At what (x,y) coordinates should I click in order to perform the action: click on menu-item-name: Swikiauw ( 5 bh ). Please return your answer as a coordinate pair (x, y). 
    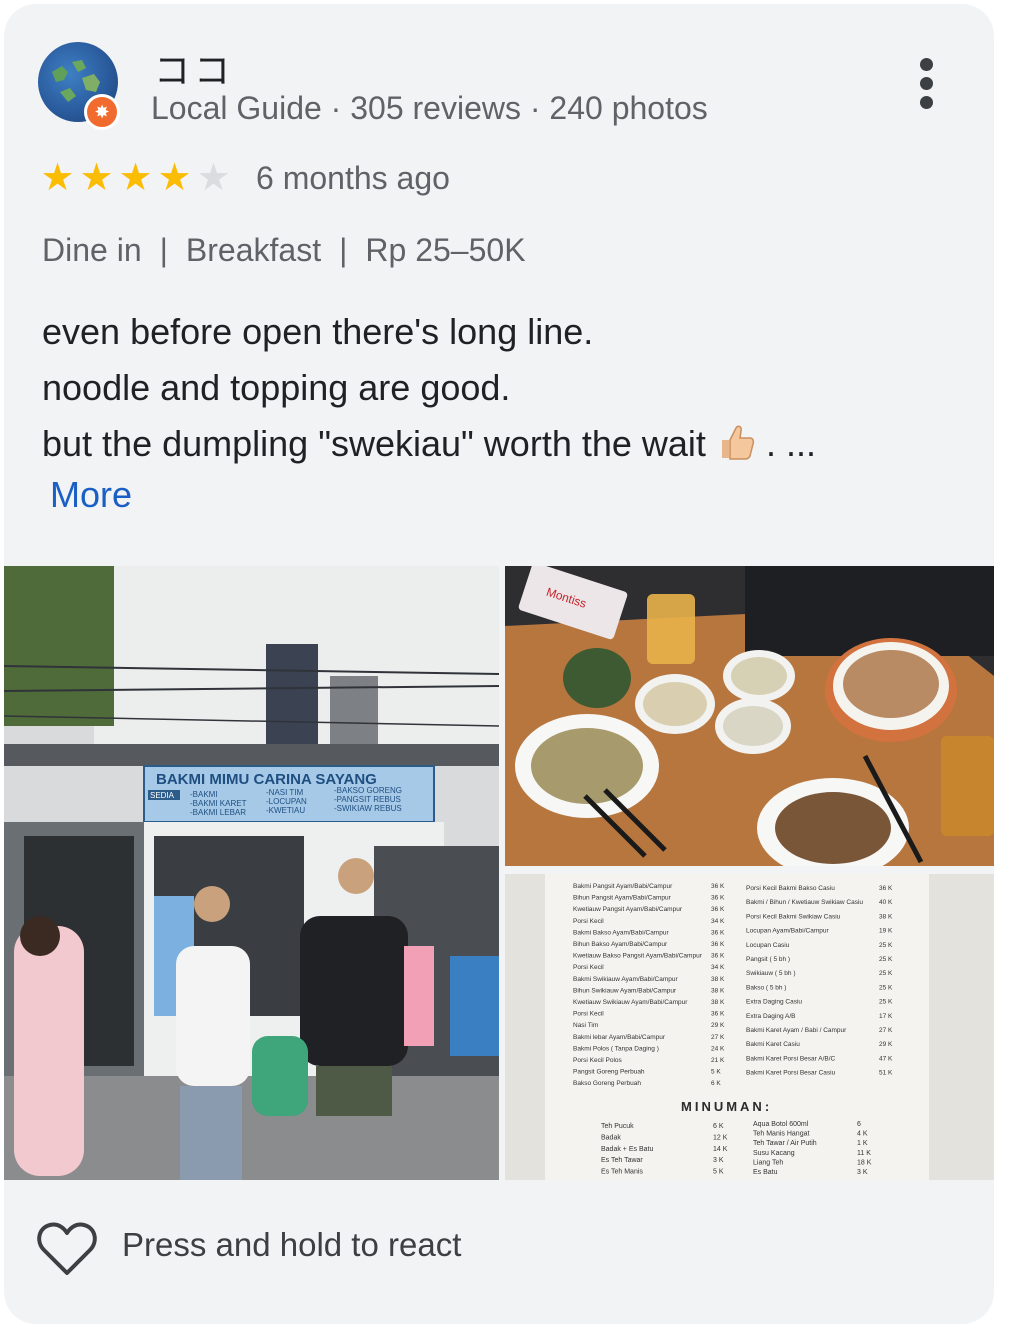
    Looking at the image, I should click on (771, 973).